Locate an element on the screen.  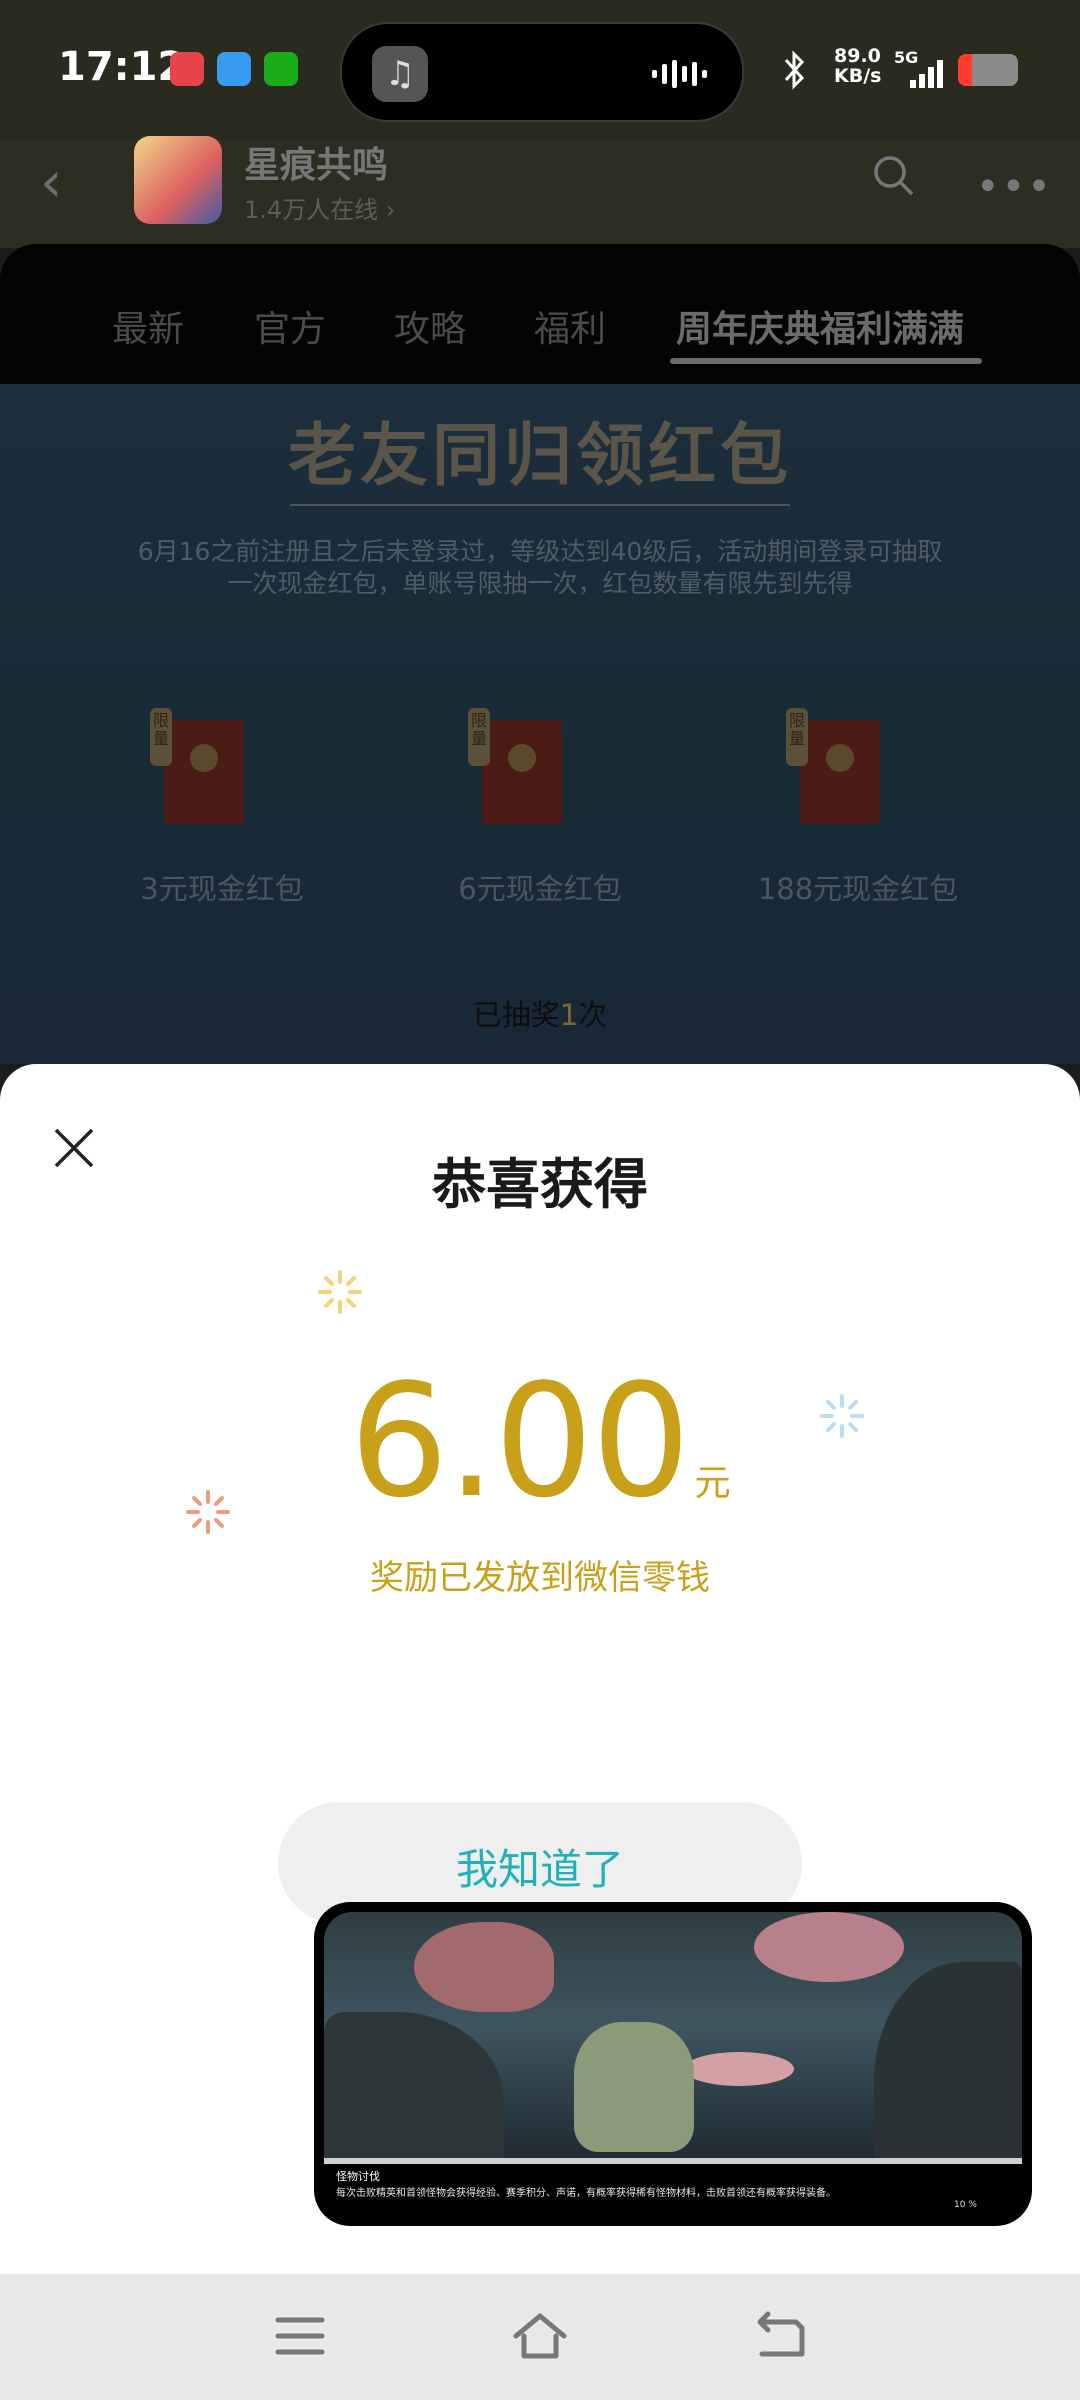
red-packet-3: 限量 is located at coordinates (204, 766).